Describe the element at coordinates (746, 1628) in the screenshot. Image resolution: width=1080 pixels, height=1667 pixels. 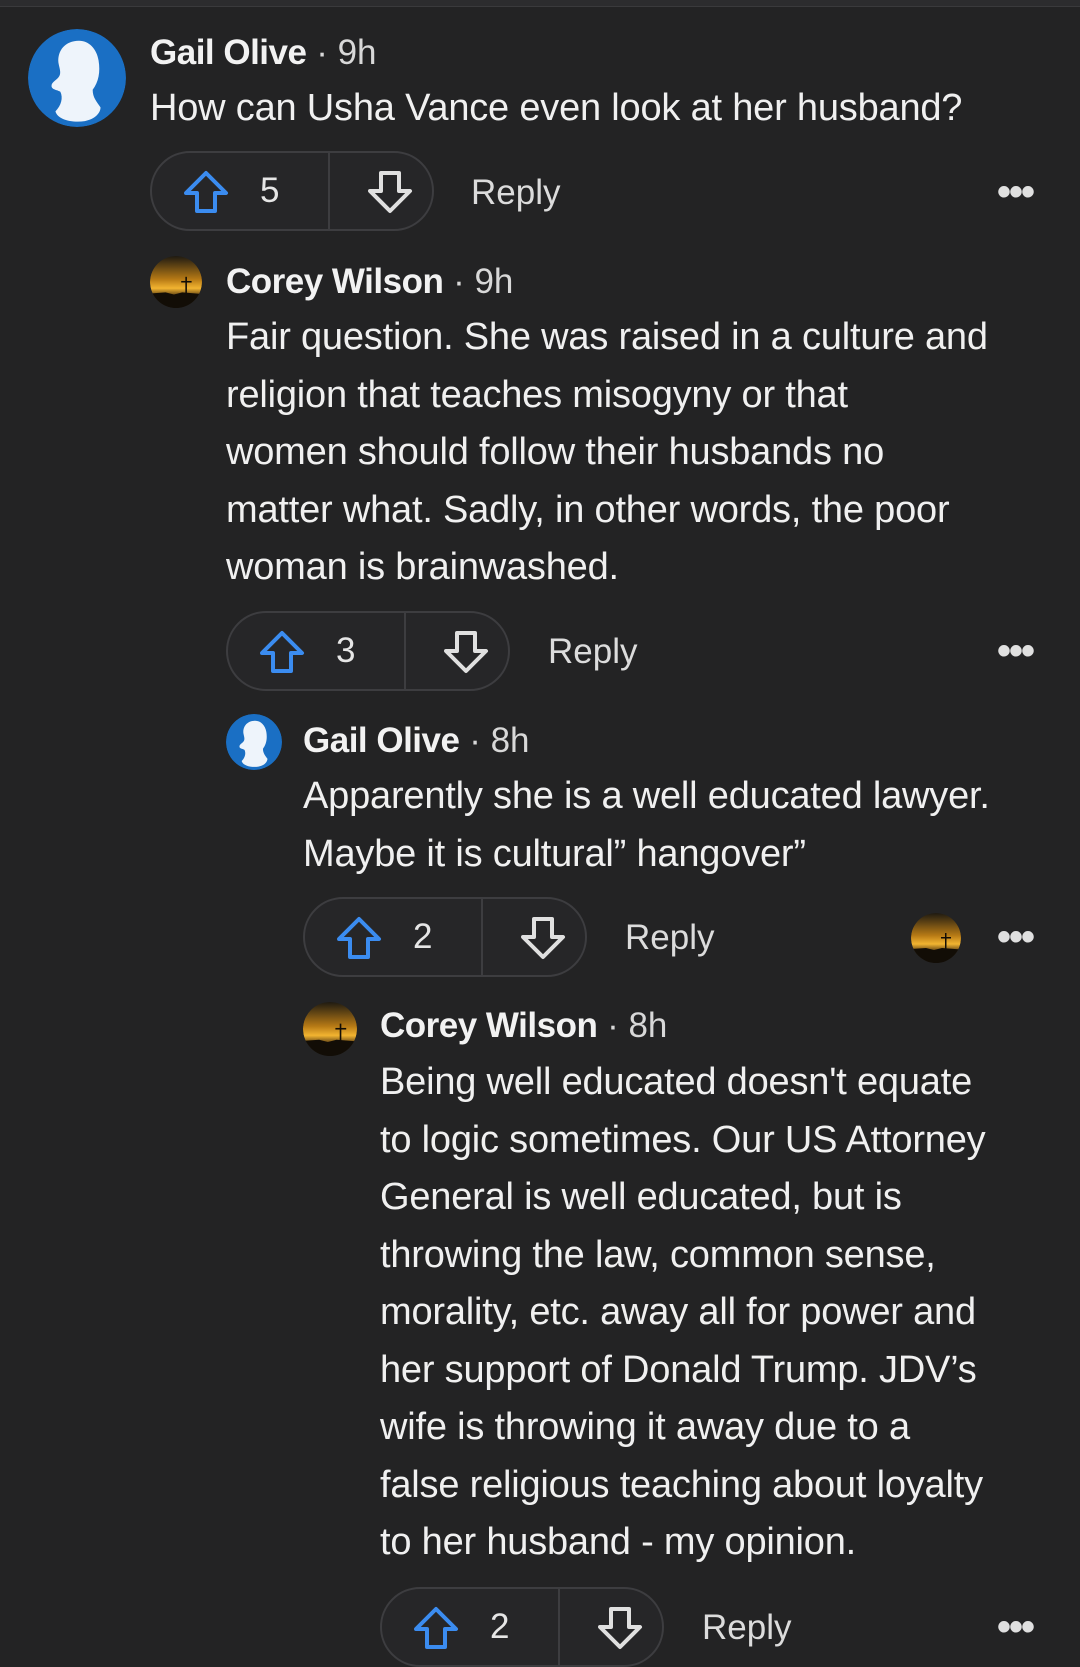
I see `reply-button: Reply` at that location.